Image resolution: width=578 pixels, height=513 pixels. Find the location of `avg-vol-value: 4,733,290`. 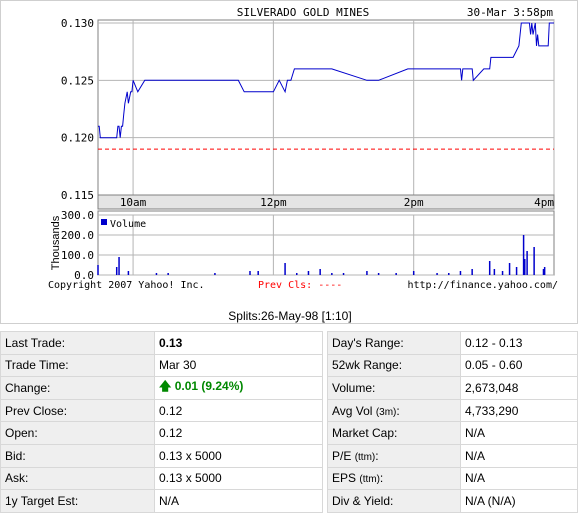

avg-vol-value: 4,733,290 is located at coordinates (519, 410).